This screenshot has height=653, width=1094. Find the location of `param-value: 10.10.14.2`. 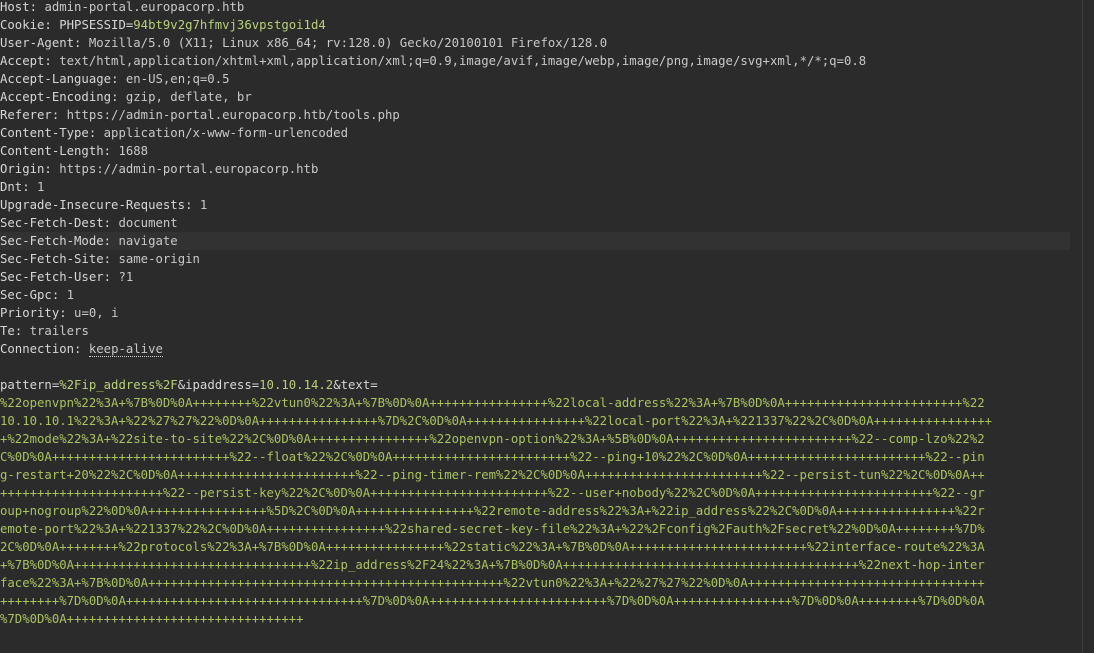

param-value: 10.10.14.2 is located at coordinates (296, 385).